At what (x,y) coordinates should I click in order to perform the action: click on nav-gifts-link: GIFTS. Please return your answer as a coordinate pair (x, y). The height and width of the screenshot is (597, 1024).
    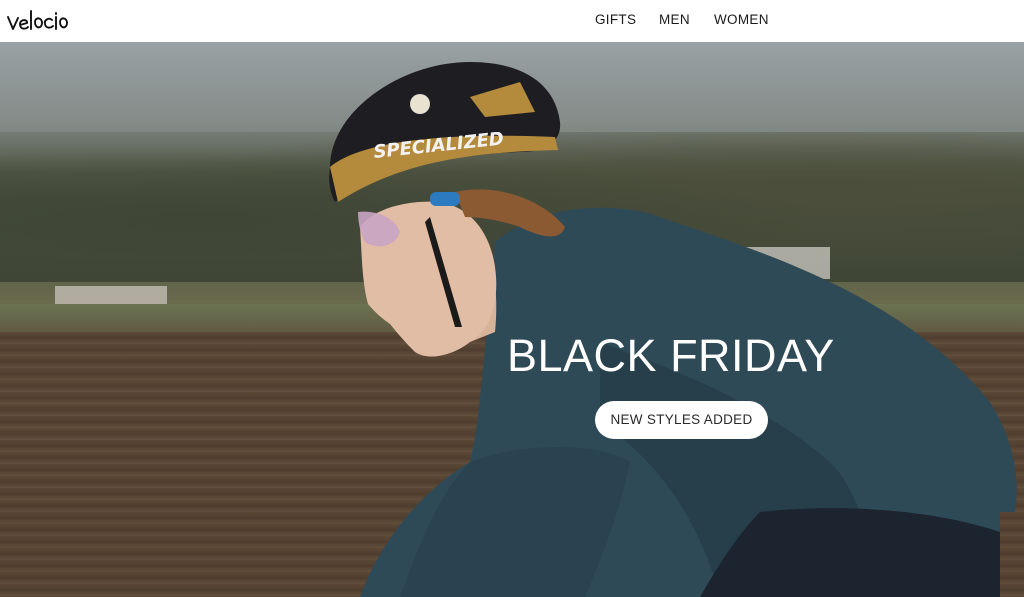
    Looking at the image, I should click on (615, 19).